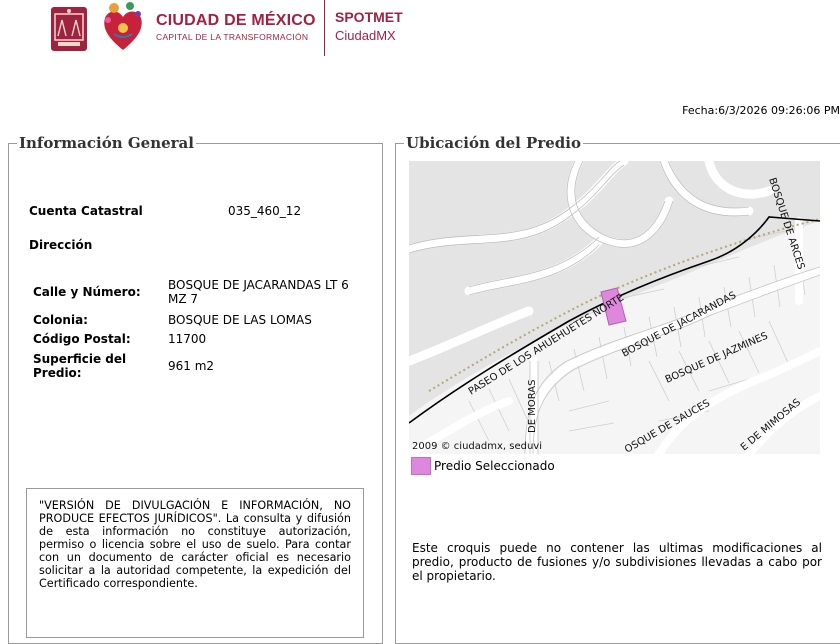  Describe the element at coordinates (494, 466) in the screenshot. I see `legend-label: Predio Seleccionado` at that location.